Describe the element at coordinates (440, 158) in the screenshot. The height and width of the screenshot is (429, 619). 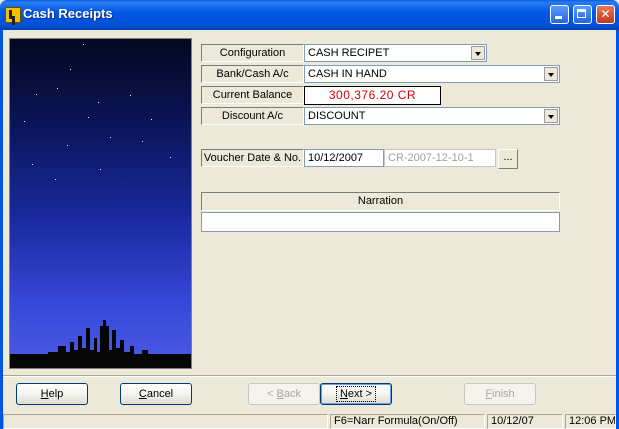
I see `voucher-number-field: CR-2007-12-10-1` at that location.